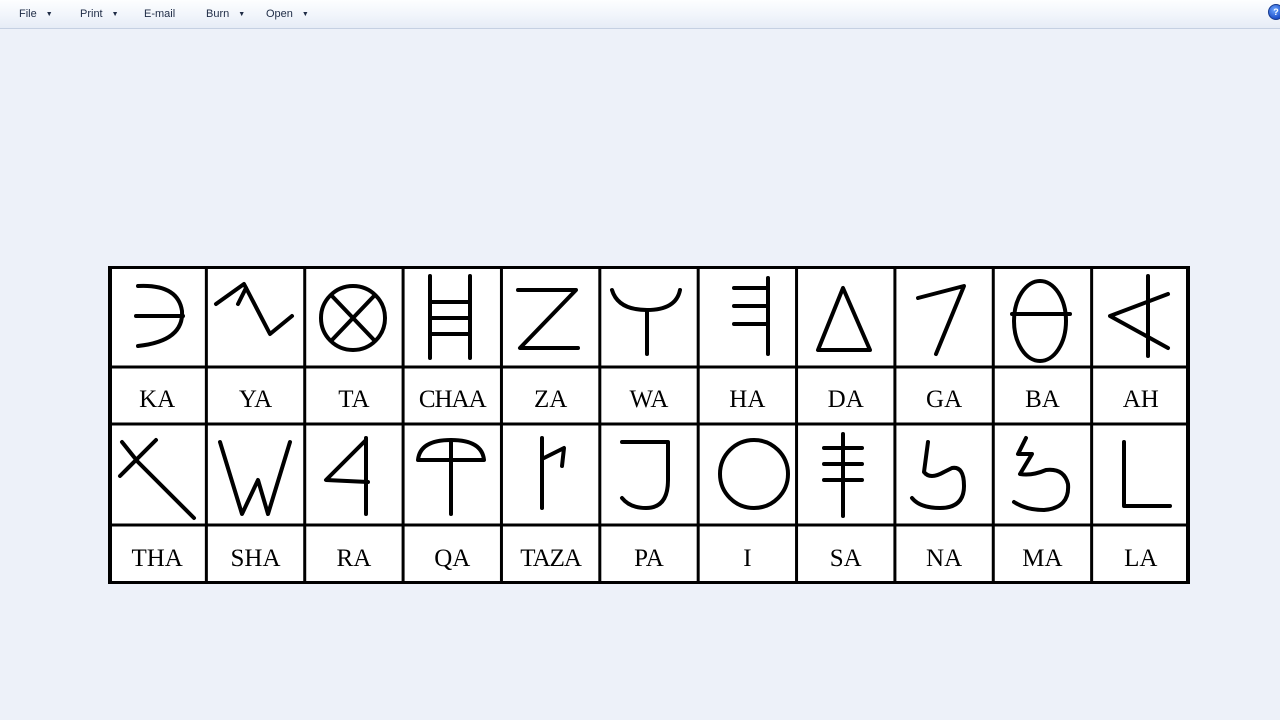  What do you see at coordinates (218, 14) in the screenshot?
I see `burn-menu-label: Burn` at bounding box center [218, 14].